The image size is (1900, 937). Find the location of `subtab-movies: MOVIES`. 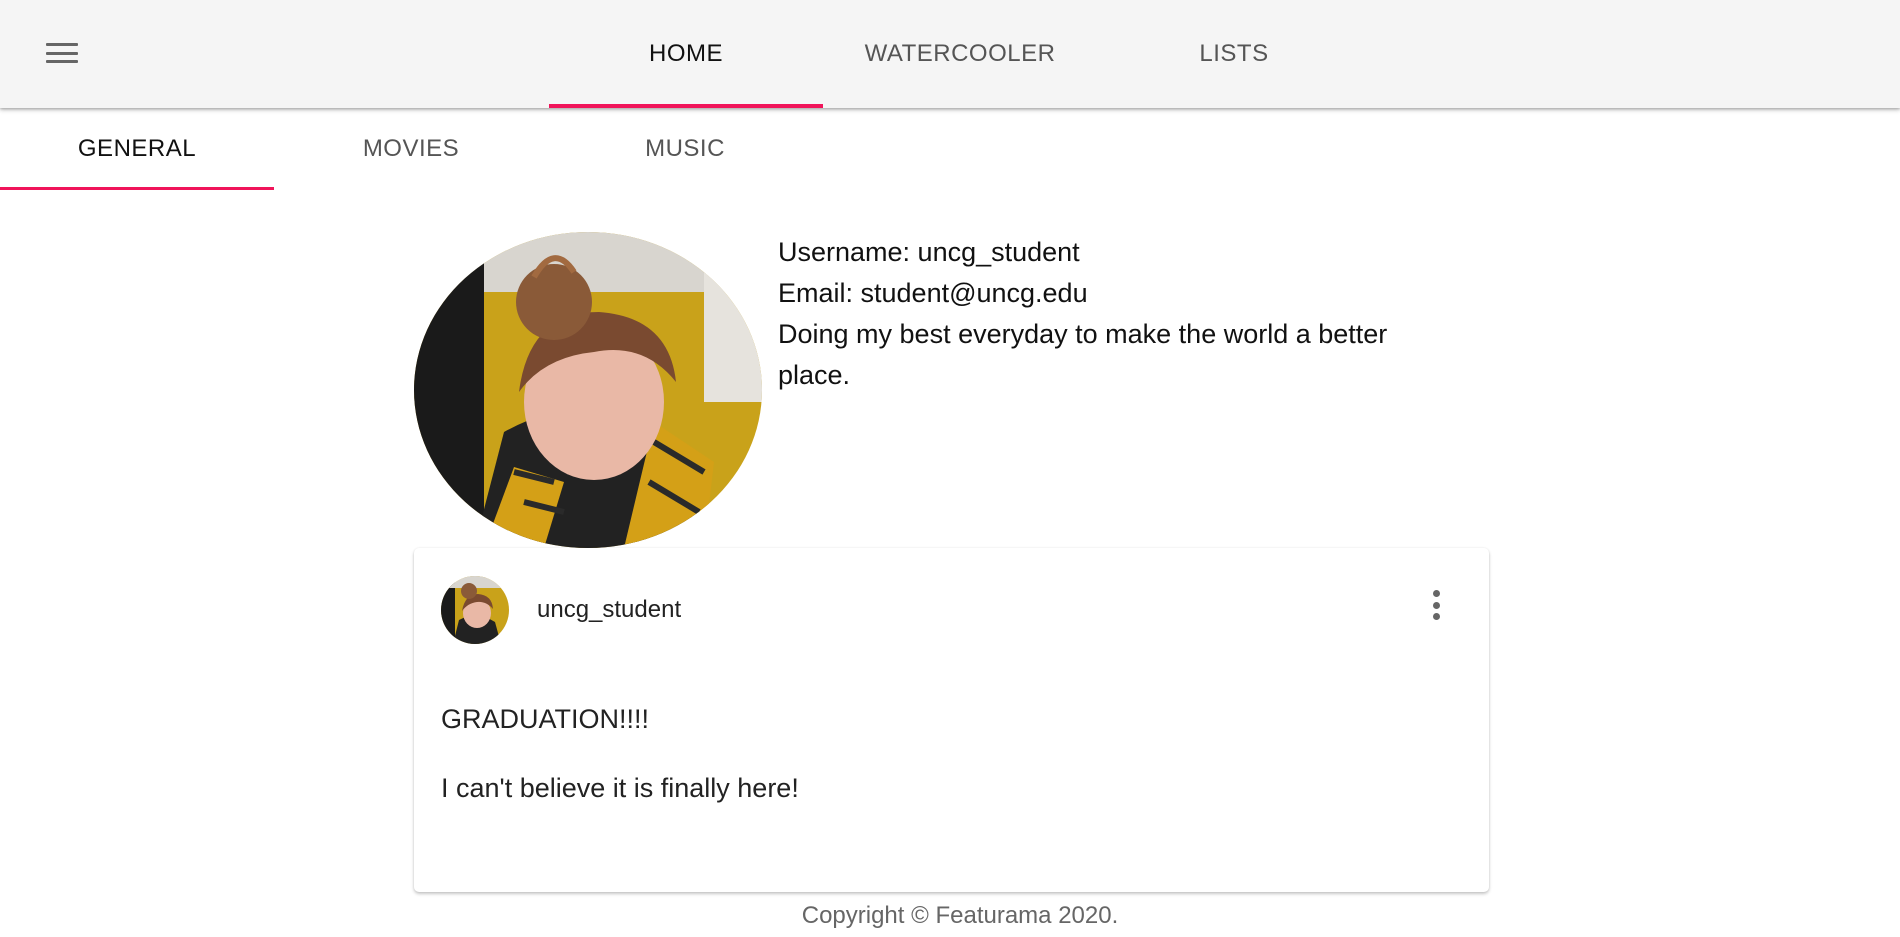

subtab-movies: MOVIES is located at coordinates (411, 149).